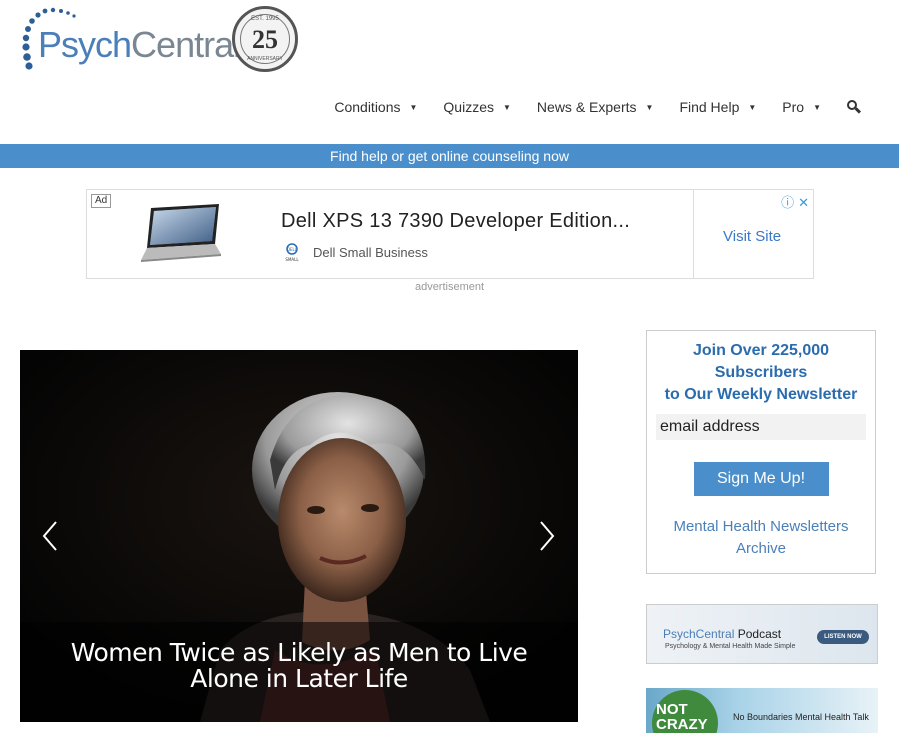 The width and height of the screenshot is (899, 733). What do you see at coordinates (50, 536) in the screenshot?
I see `chevron-left-icon` at bounding box center [50, 536].